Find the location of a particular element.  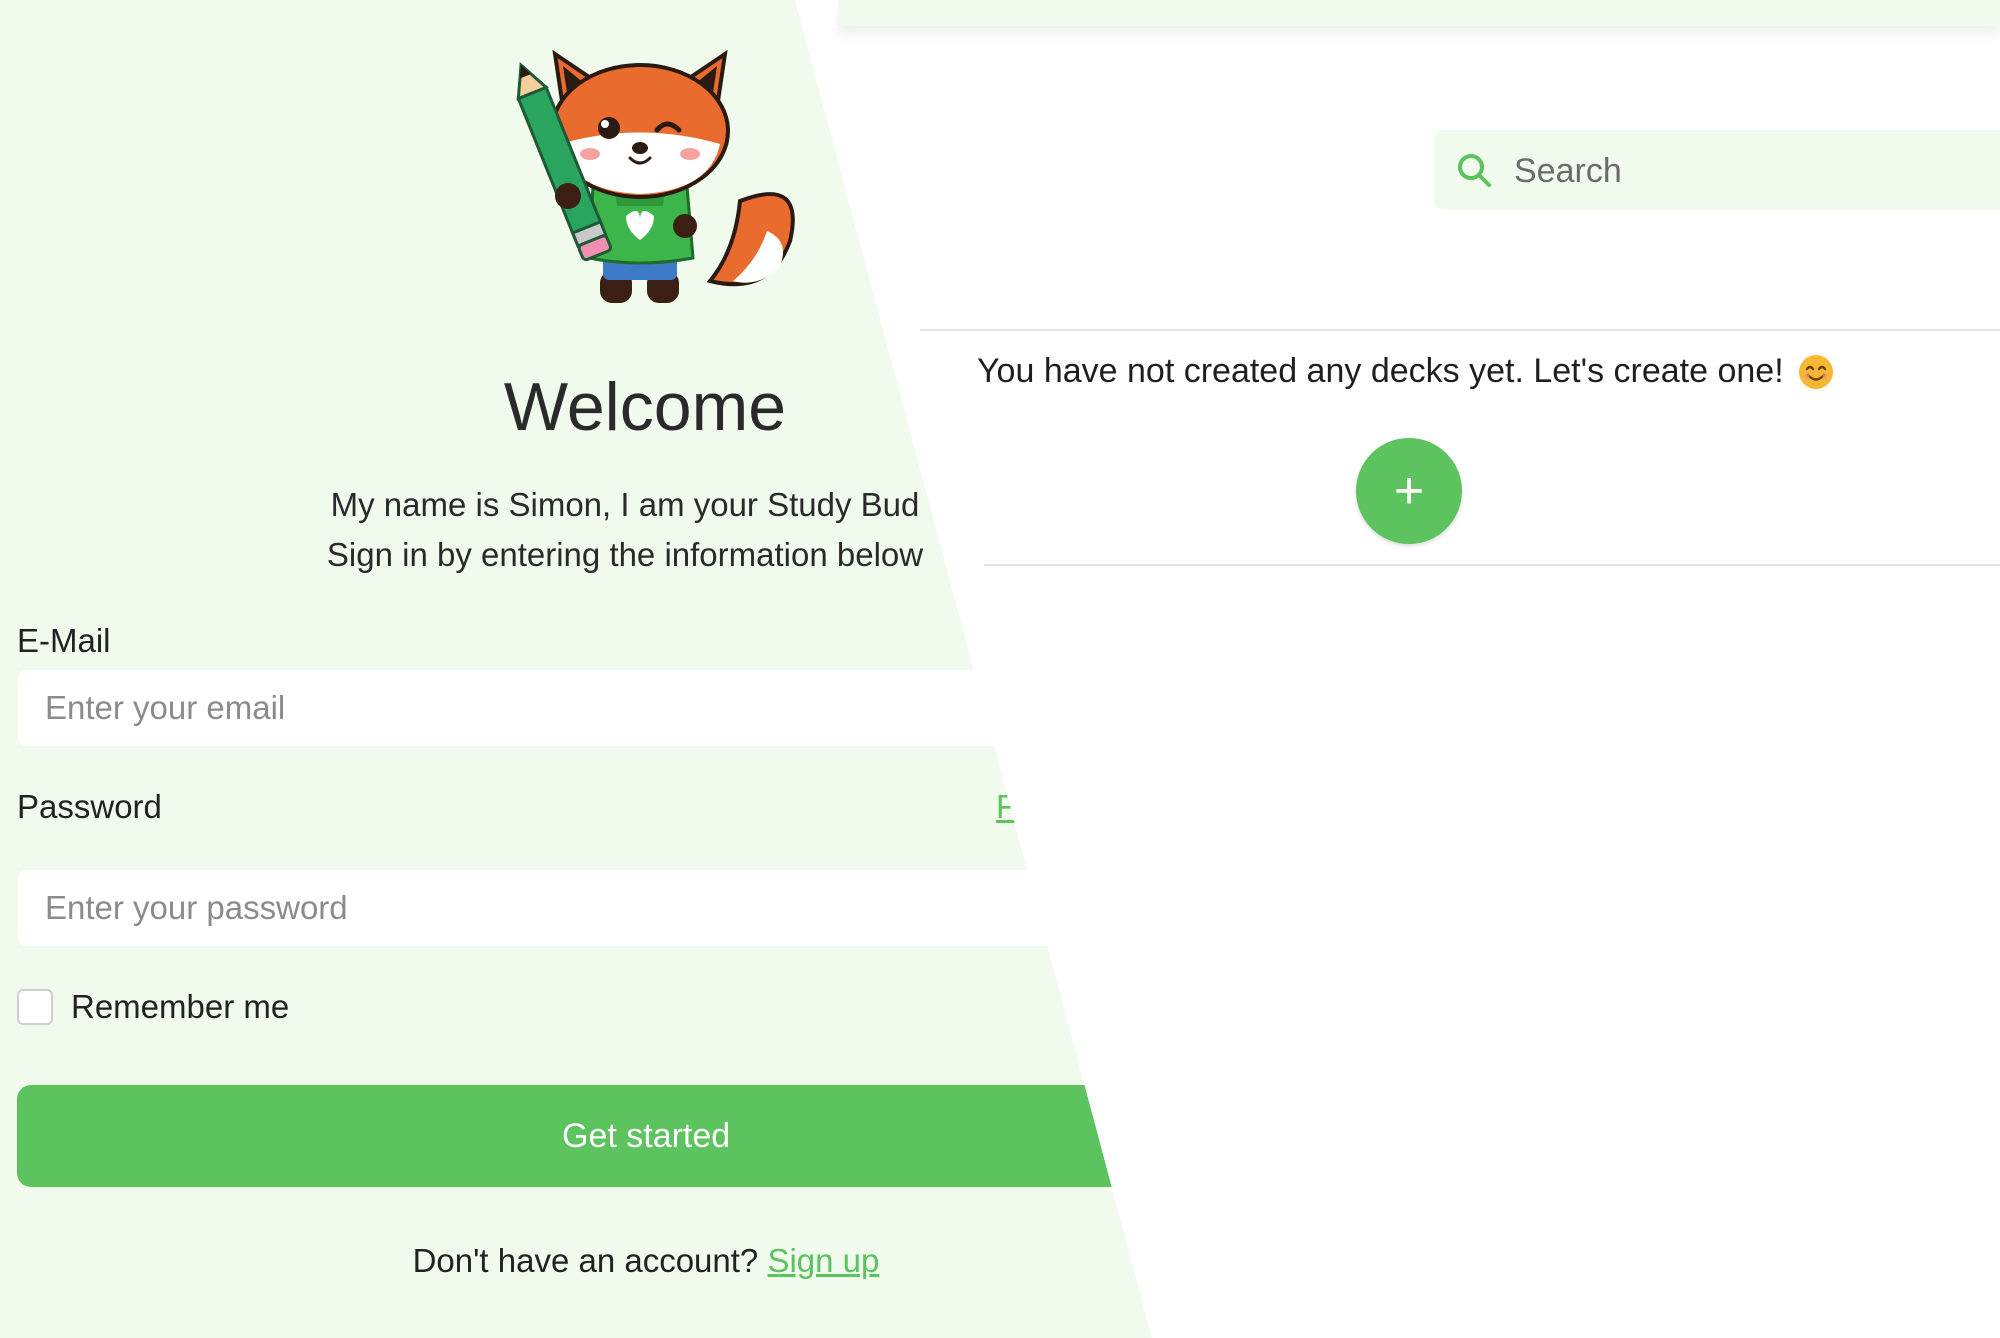

signup-prompt-row: Don't have an account? Sign up is located at coordinates (576, 1261).